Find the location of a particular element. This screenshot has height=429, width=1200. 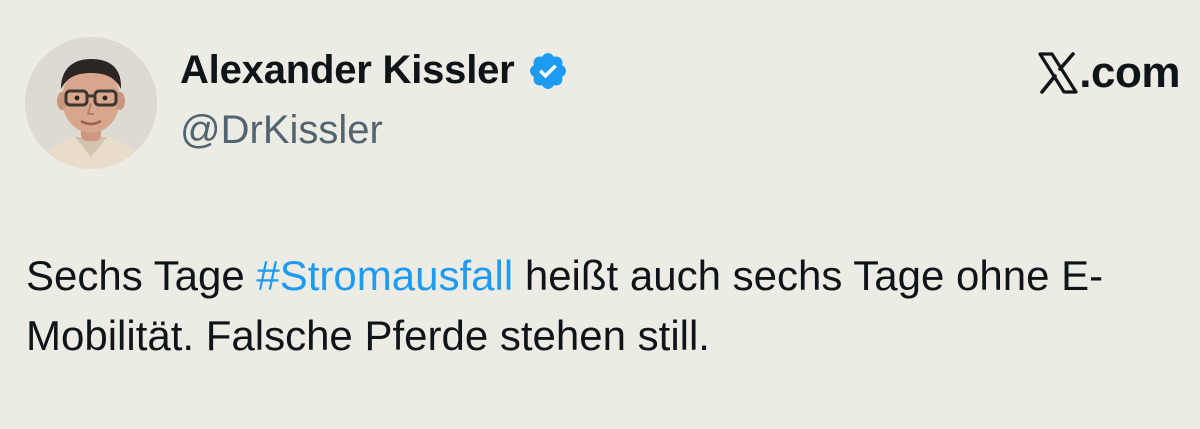

author-name: Alexander Kissler is located at coordinates (347, 70).